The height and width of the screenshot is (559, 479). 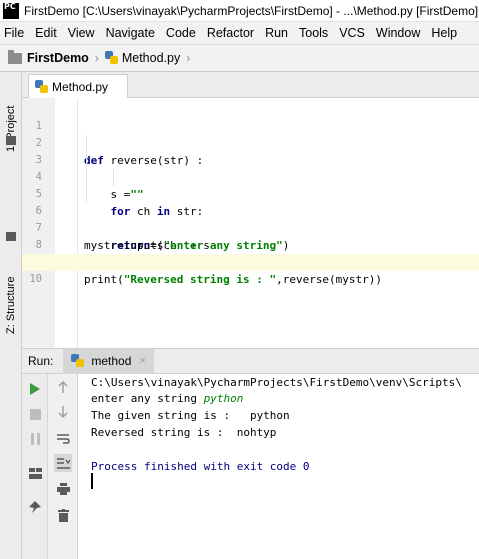 I want to click on run-label: Run:, so click(x=41, y=361).